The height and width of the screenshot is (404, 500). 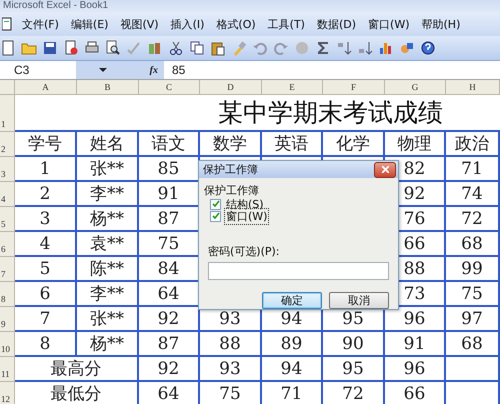 I want to click on row-header: 3, so click(x=7, y=169).